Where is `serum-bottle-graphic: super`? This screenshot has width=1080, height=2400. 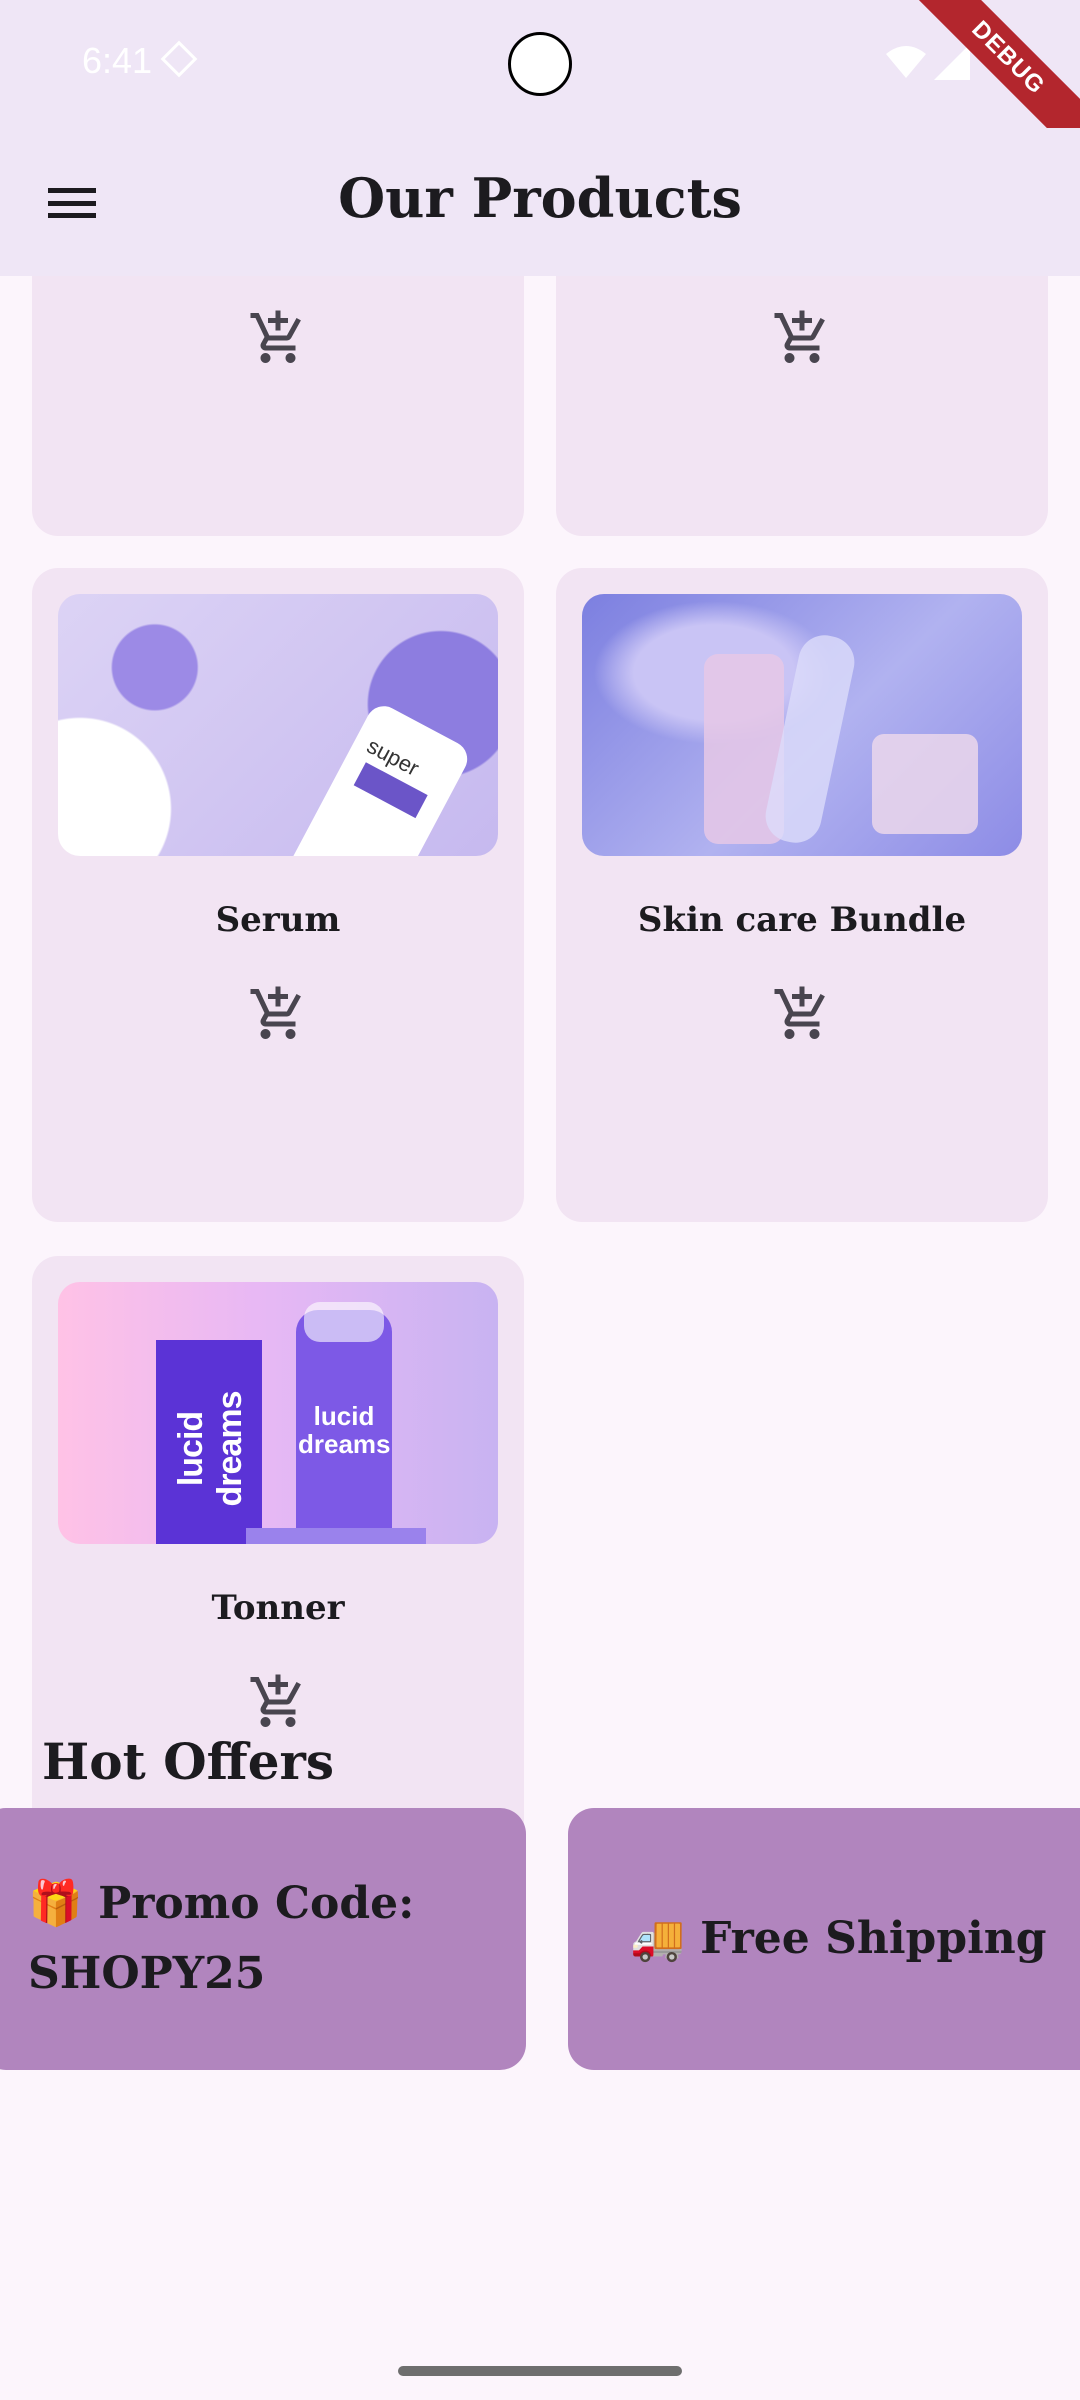
serum-bottle-graphic: super is located at coordinates (378, 777).